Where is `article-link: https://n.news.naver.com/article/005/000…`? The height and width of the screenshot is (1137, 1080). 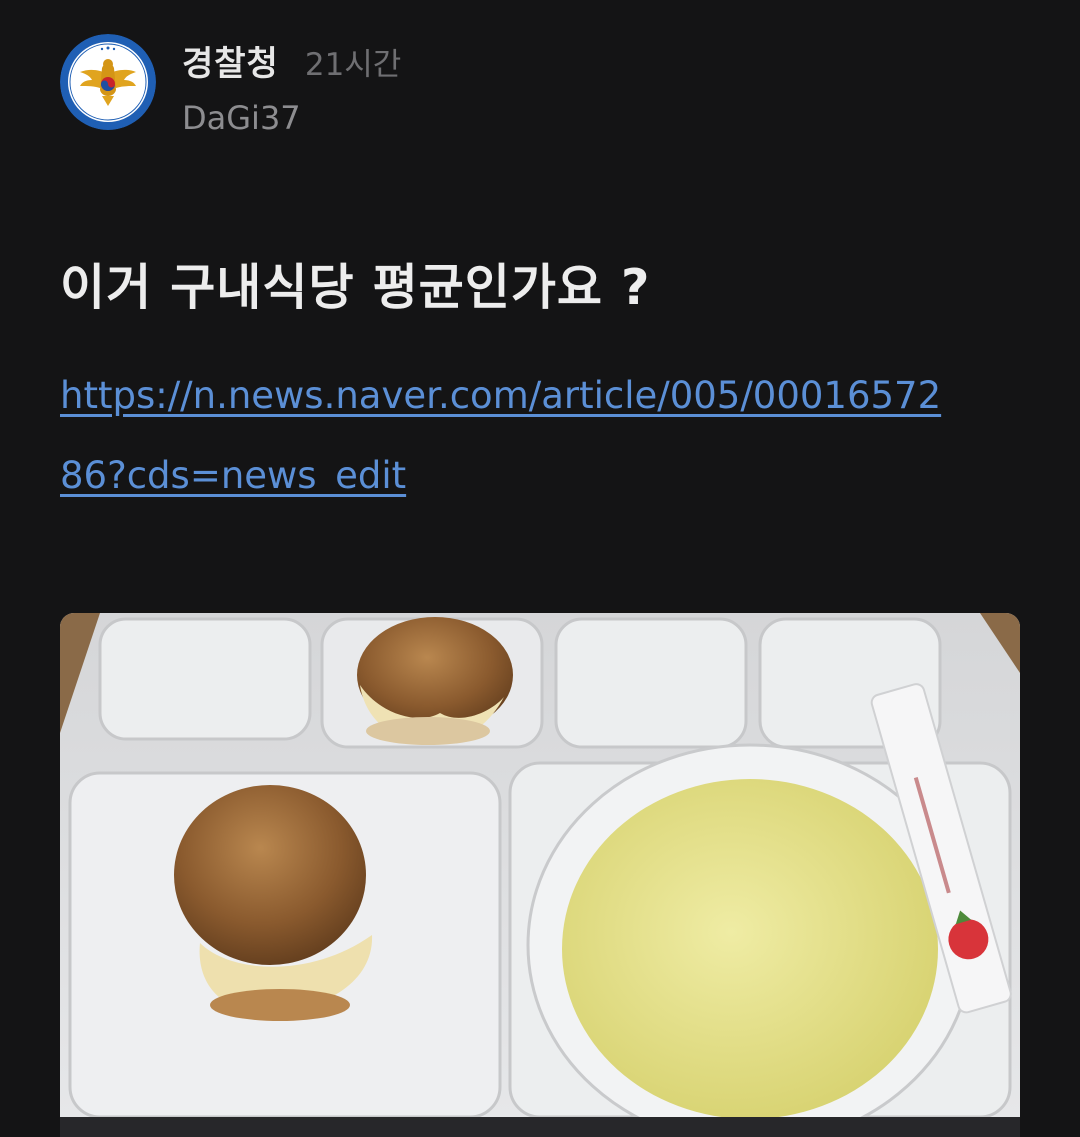 article-link: https://n.news.naver.com/article/005/000… is located at coordinates (510, 436).